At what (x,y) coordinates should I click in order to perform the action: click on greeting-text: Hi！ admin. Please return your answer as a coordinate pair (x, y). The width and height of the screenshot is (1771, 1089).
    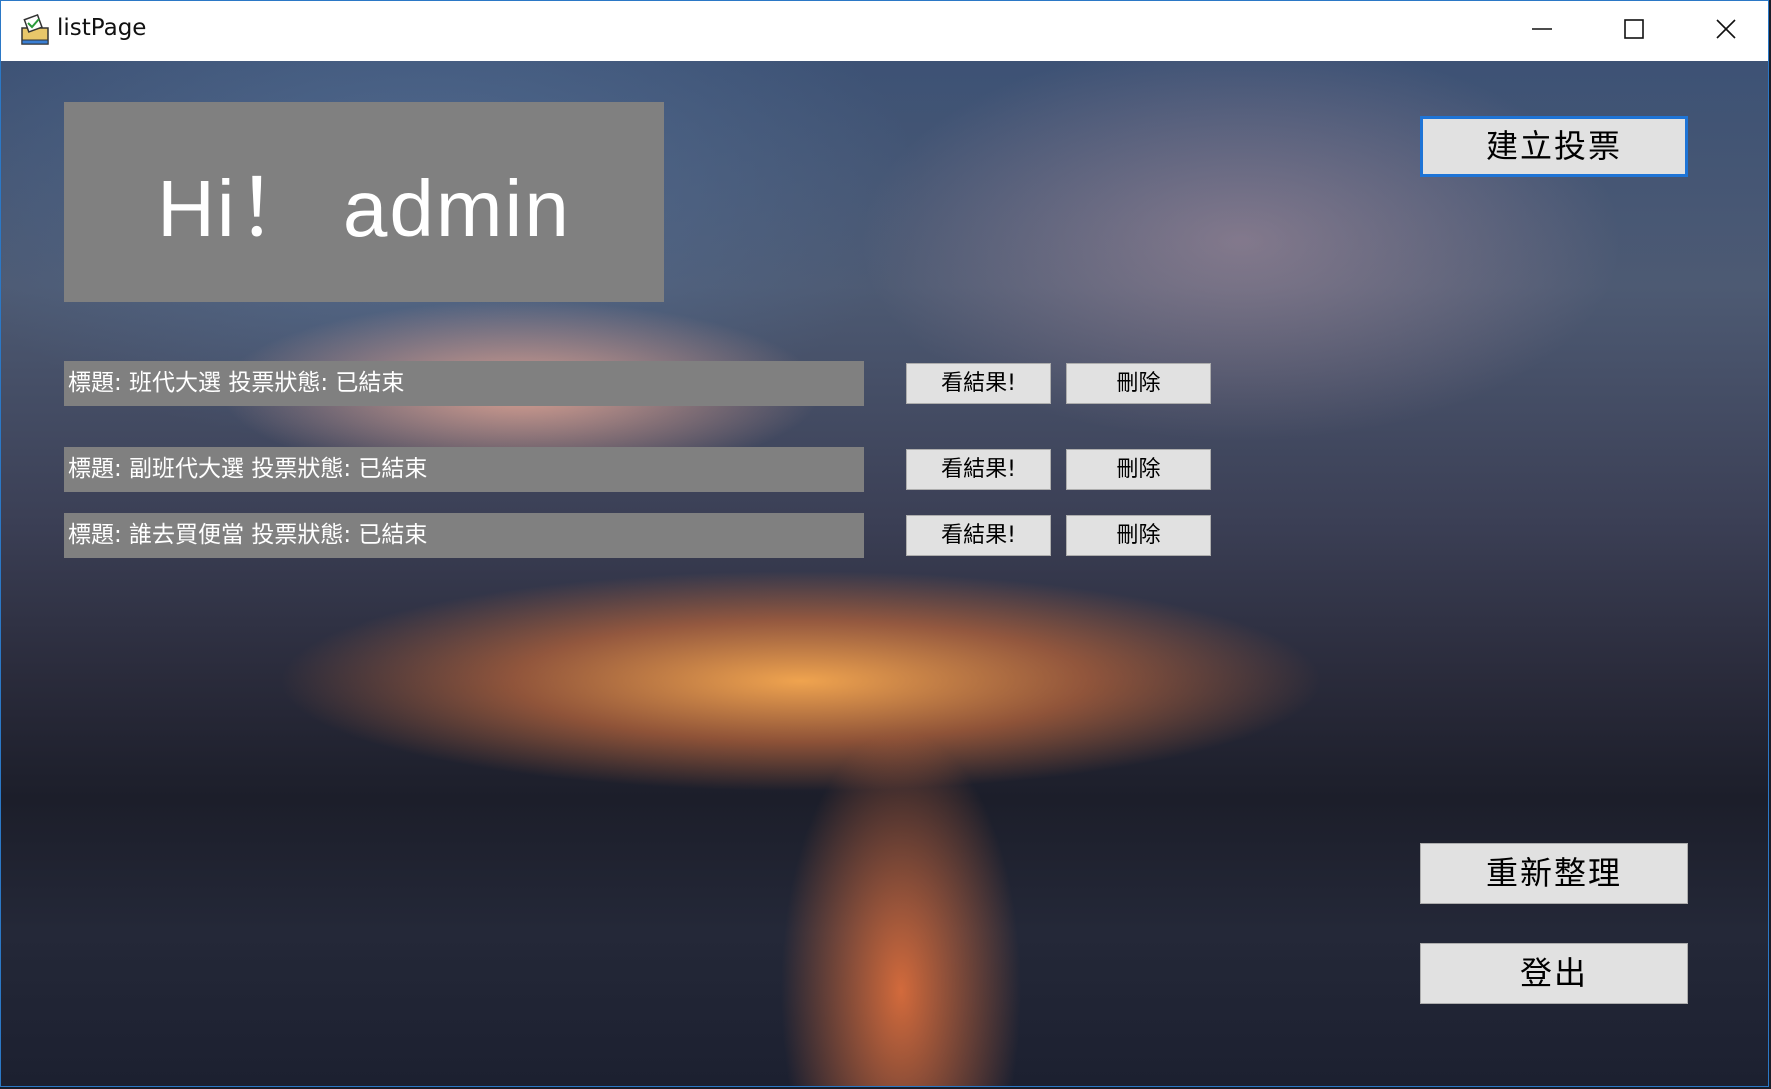
    Looking at the image, I should click on (364, 208).